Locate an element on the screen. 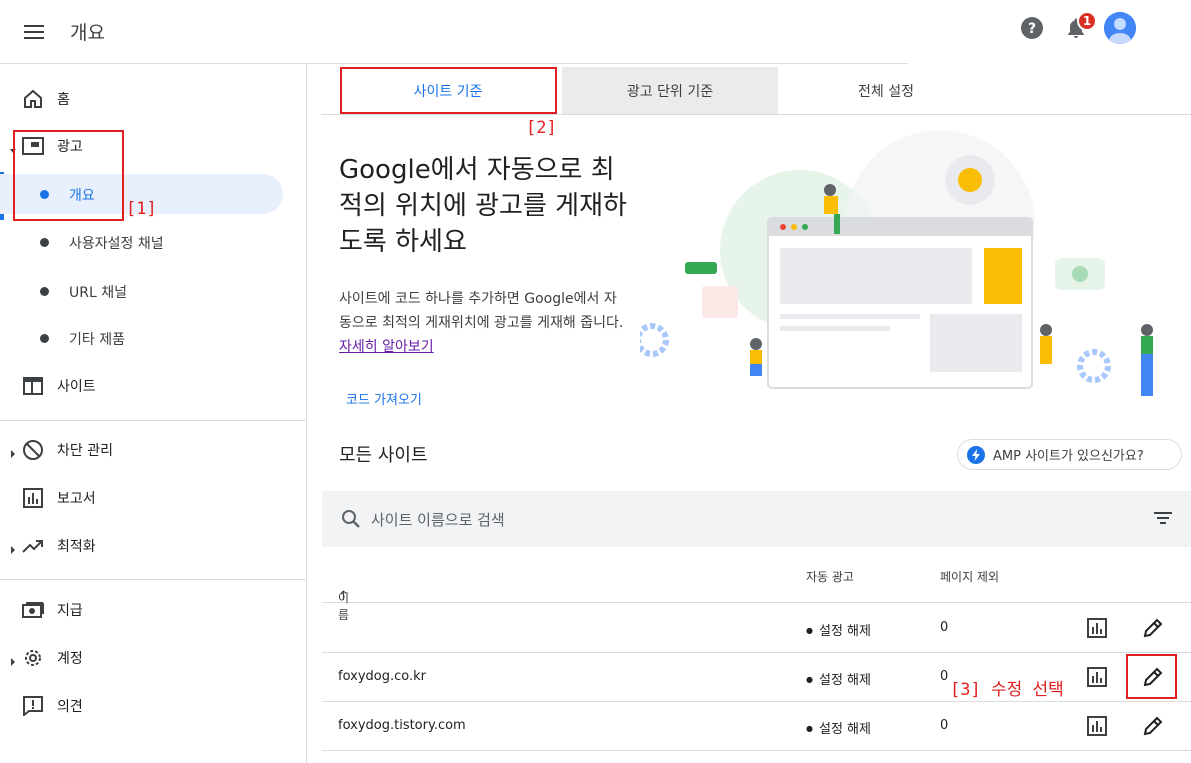  sidebar-item-label: 사이트 is located at coordinates (76, 387).